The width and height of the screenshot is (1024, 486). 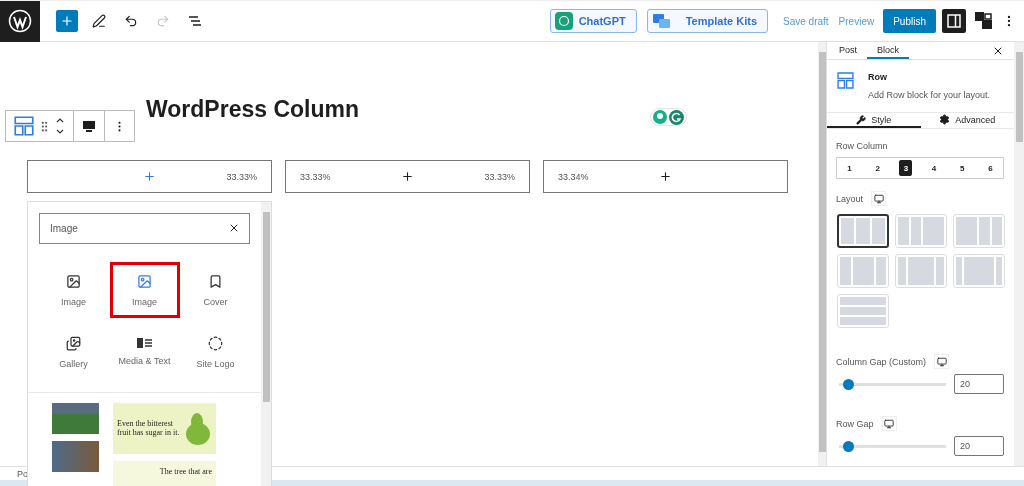 What do you see at coordinates (888, 50) in the screenshot?
I see `sidebar-tab: Block` at bounding box center [888, 50].